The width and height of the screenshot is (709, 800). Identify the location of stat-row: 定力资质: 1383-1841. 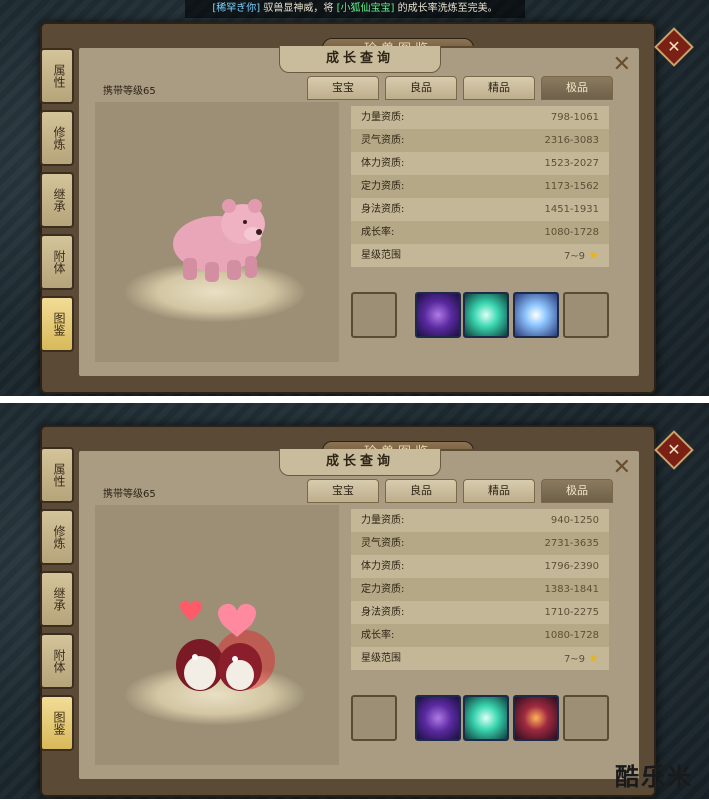
(480, 589).